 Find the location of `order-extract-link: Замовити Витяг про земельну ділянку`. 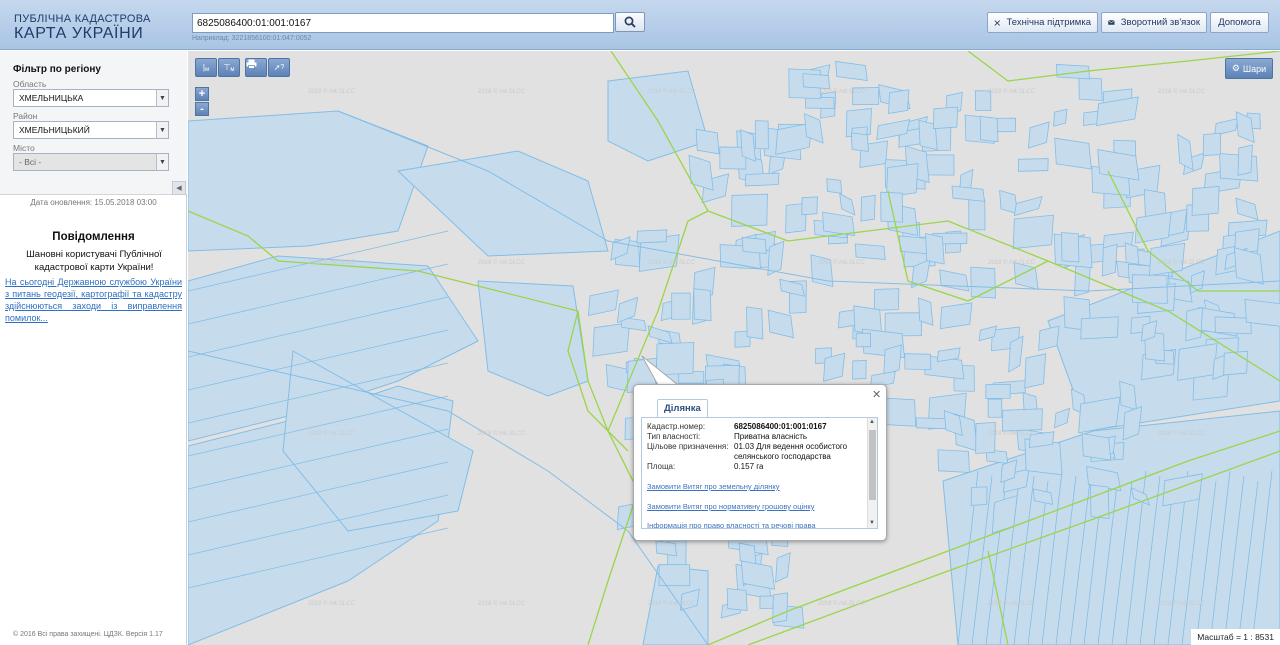

order-extract-link: Замовити Витяг про земельну ділянку is located at coordinates (713, 486).